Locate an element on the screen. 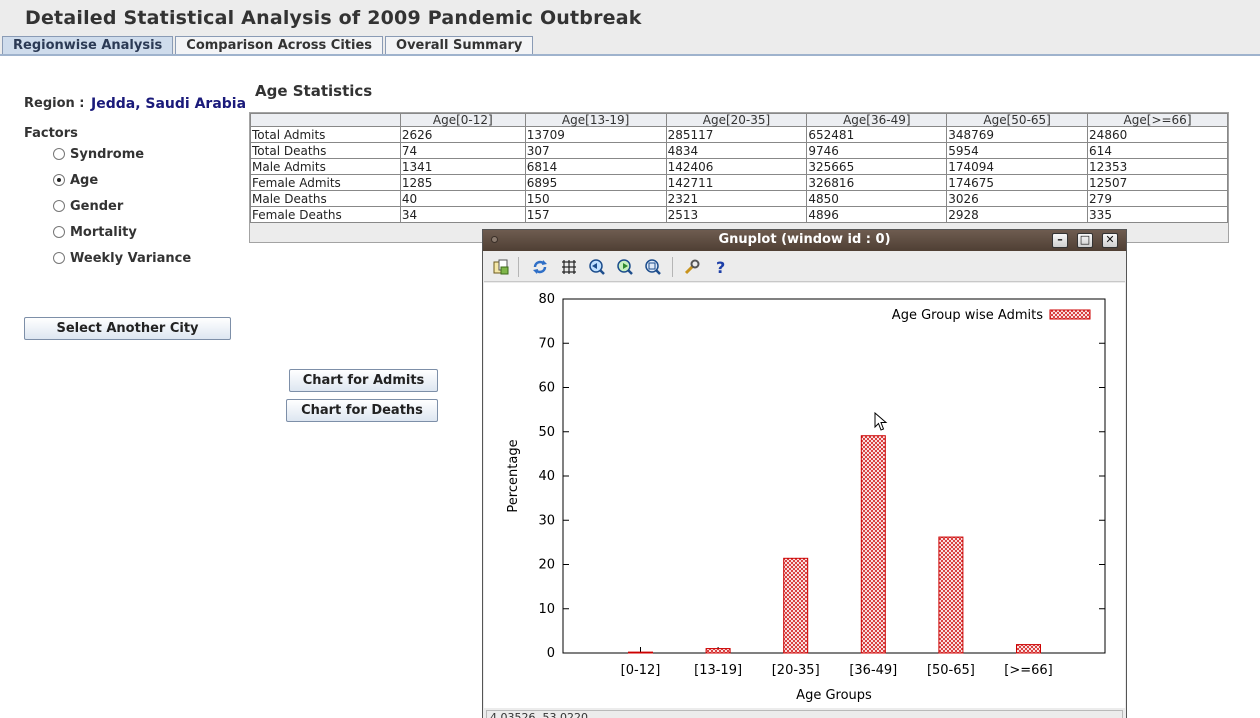 This screenshot has height=718, width=1260. table-cell: 6895 is located at coordinates (595, 182).